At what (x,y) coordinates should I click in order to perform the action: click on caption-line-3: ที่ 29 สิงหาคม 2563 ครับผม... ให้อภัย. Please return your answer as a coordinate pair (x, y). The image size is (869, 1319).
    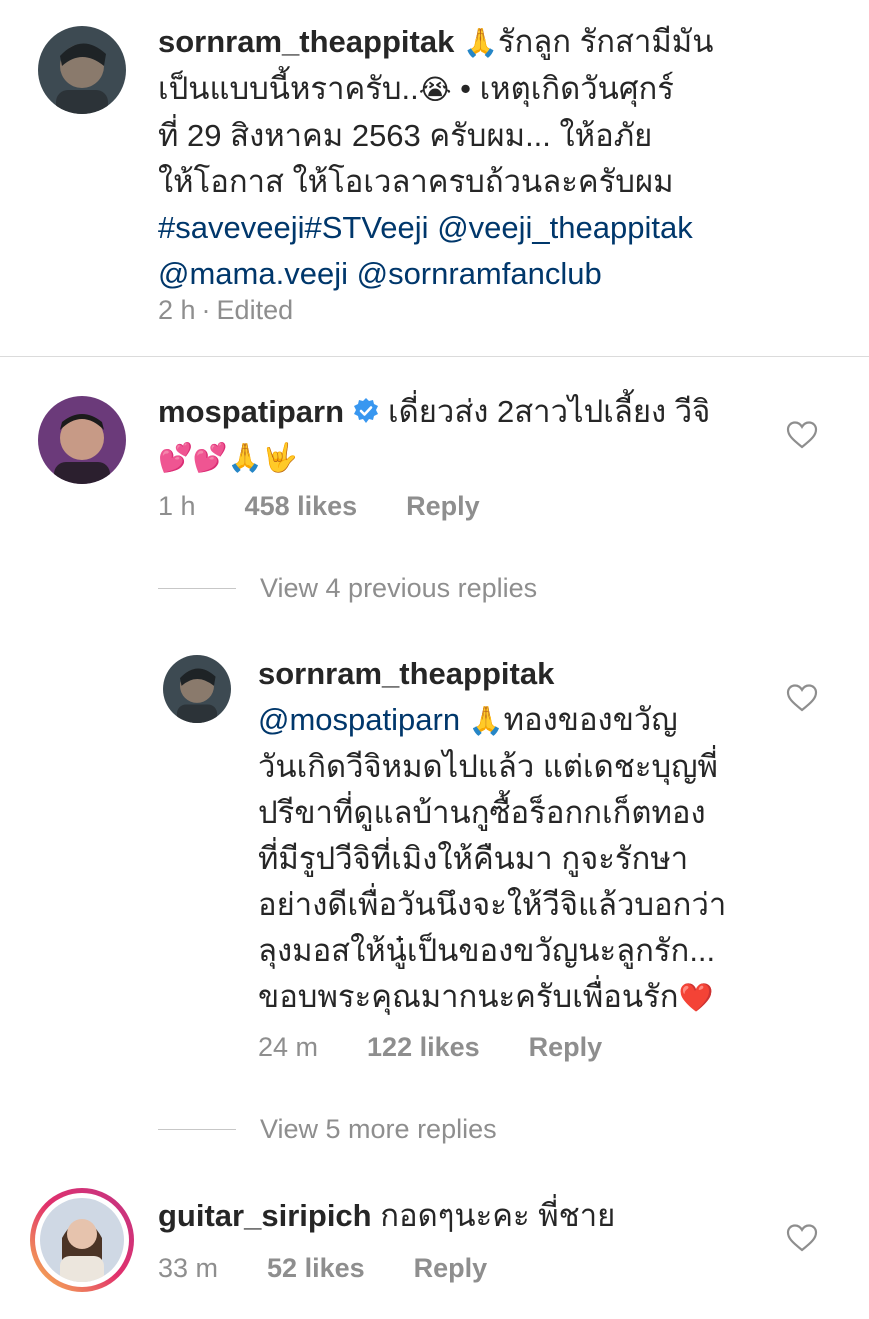
    Looking at the image, I should click on (405, 135).